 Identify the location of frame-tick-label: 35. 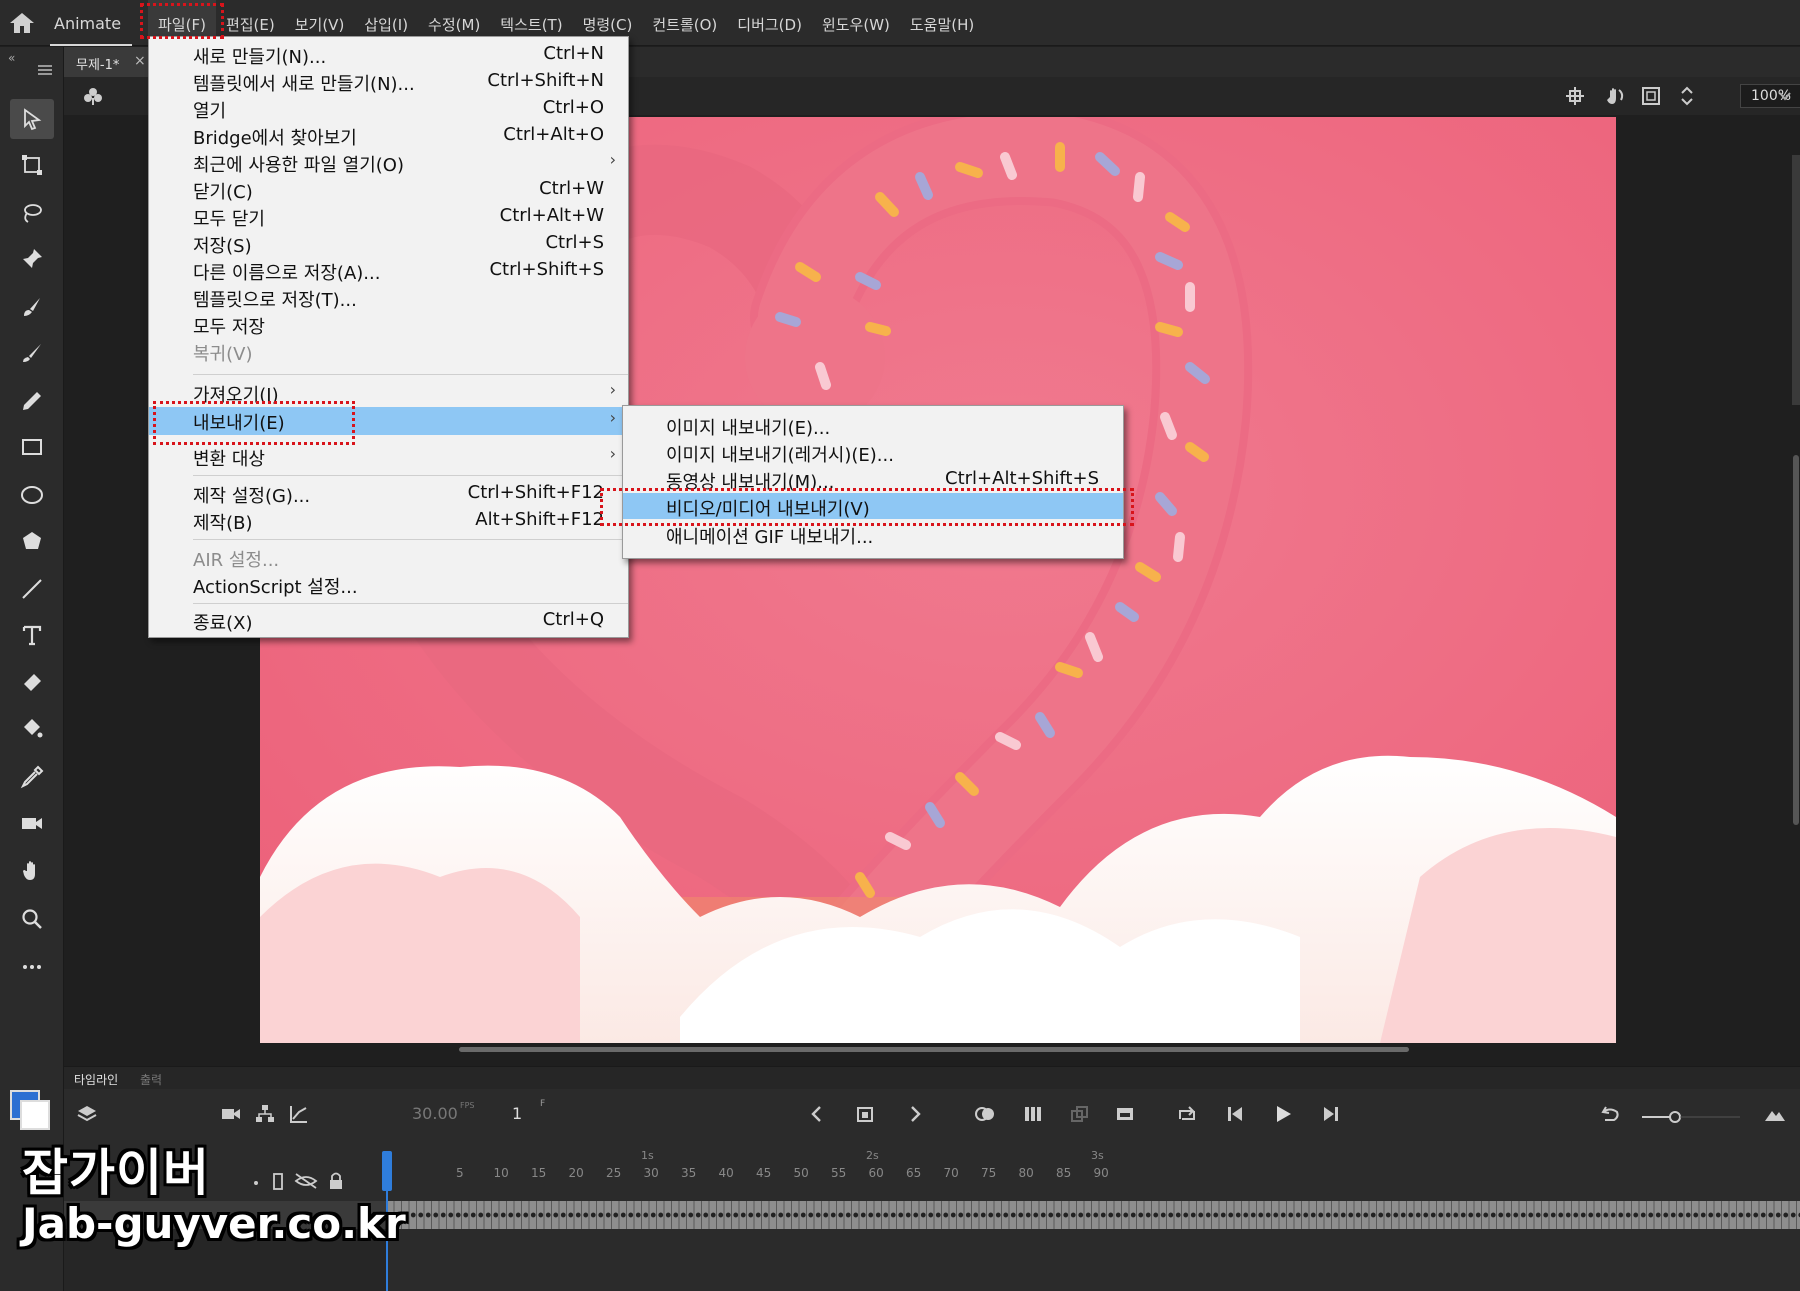
(689, 1173).